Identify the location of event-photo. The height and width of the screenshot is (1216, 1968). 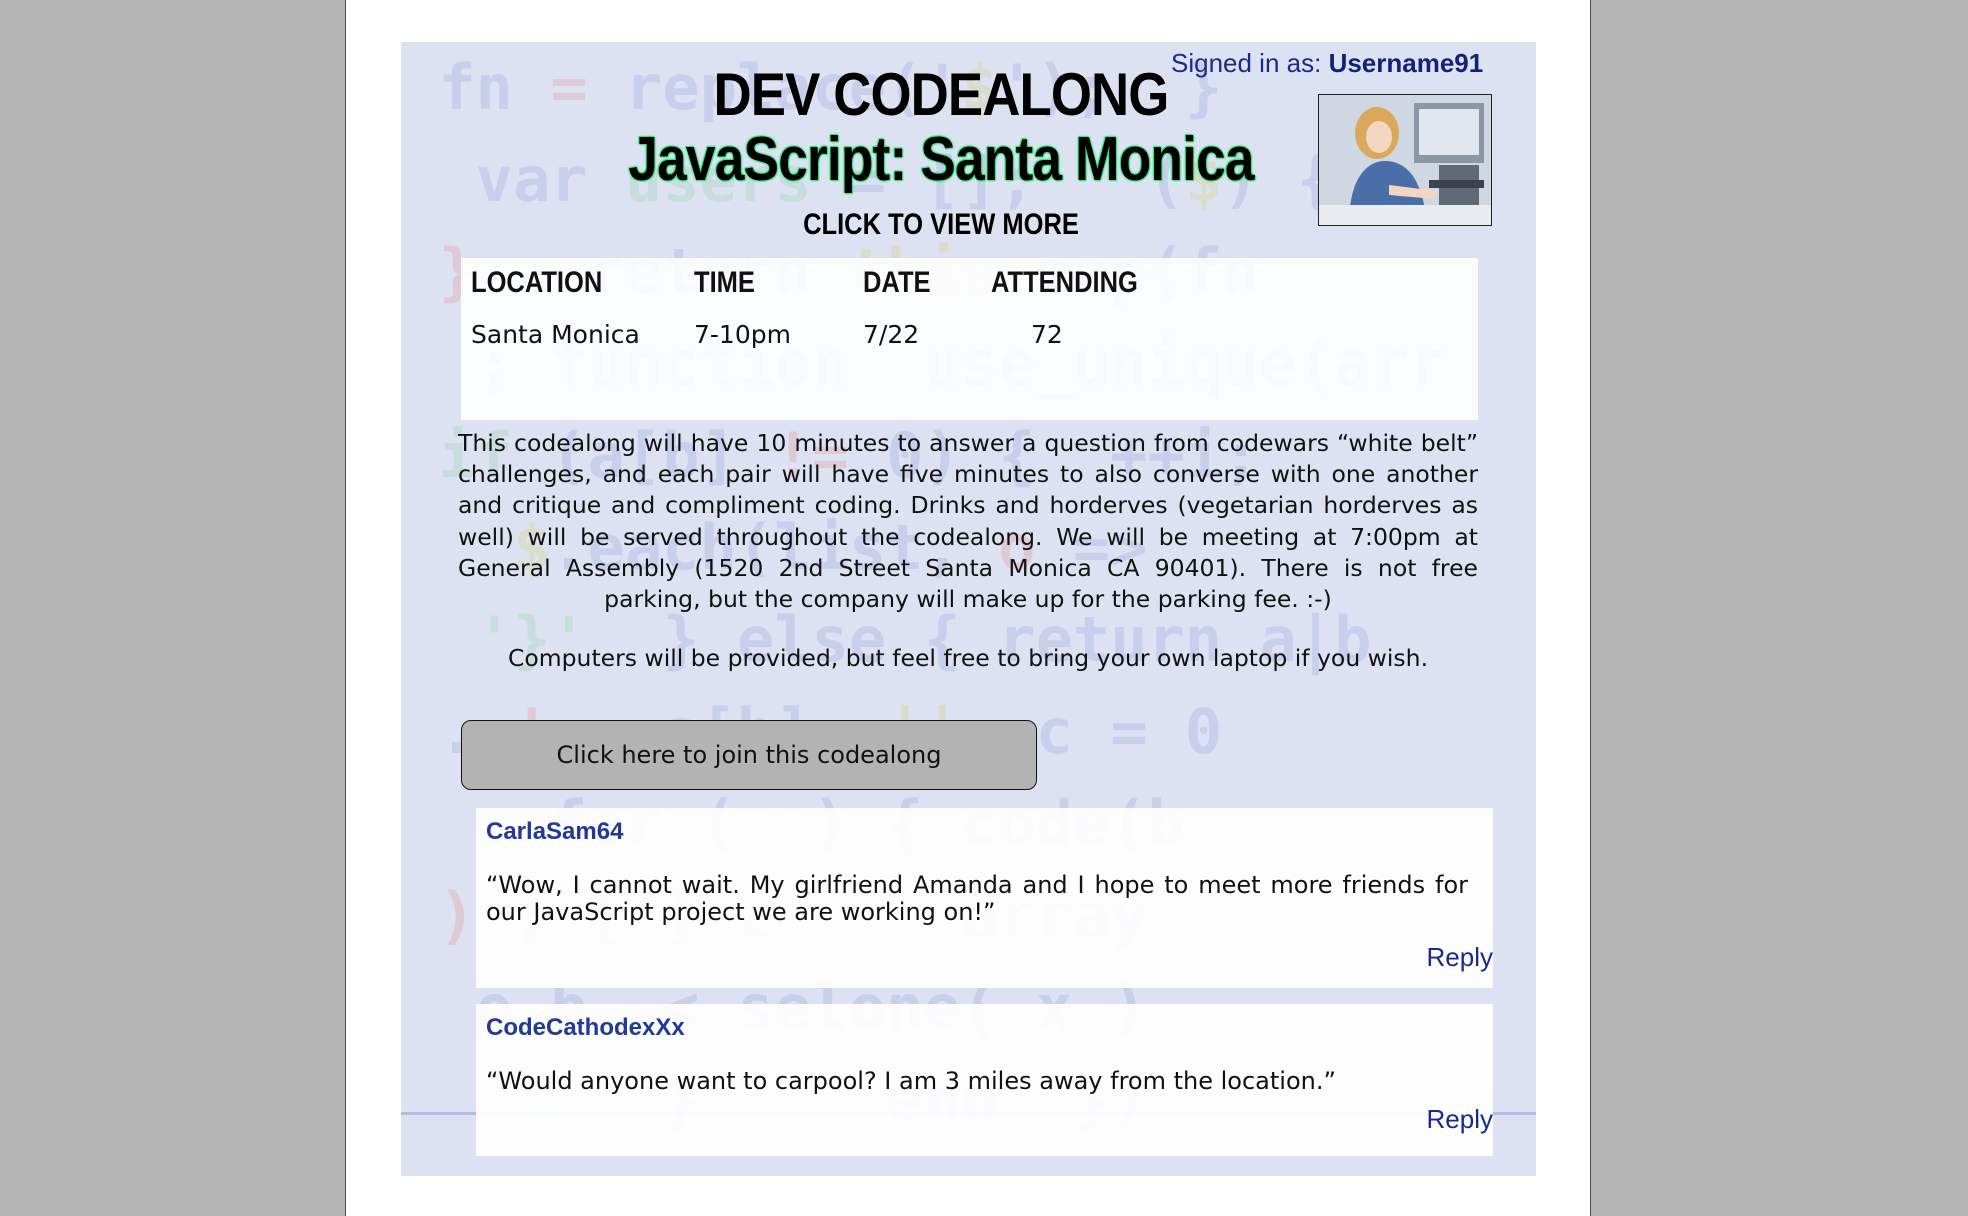
(1405, 160).